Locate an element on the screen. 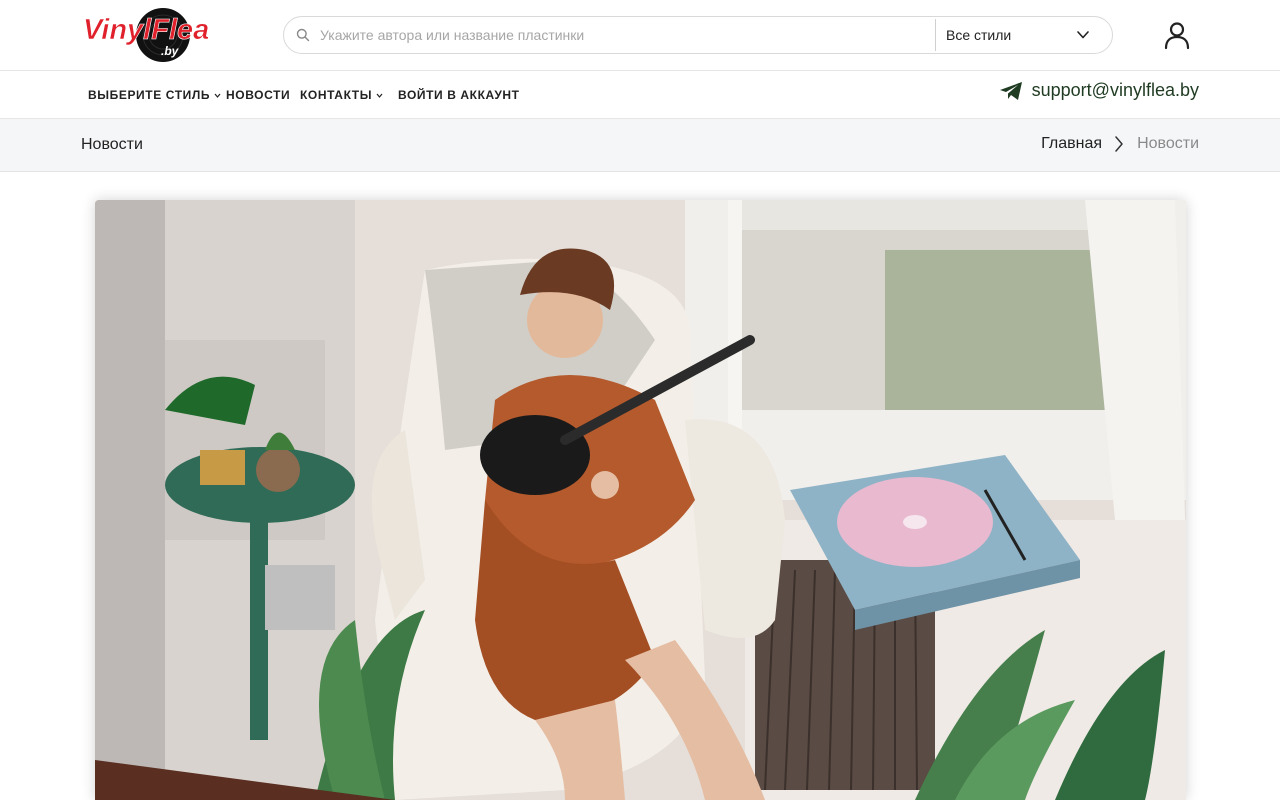 The width and height of the screenshot is (1280, 800). nav-item-label: ВЫБЕРИТЕ СТИЛЬ is located at coordinates (149, 95).